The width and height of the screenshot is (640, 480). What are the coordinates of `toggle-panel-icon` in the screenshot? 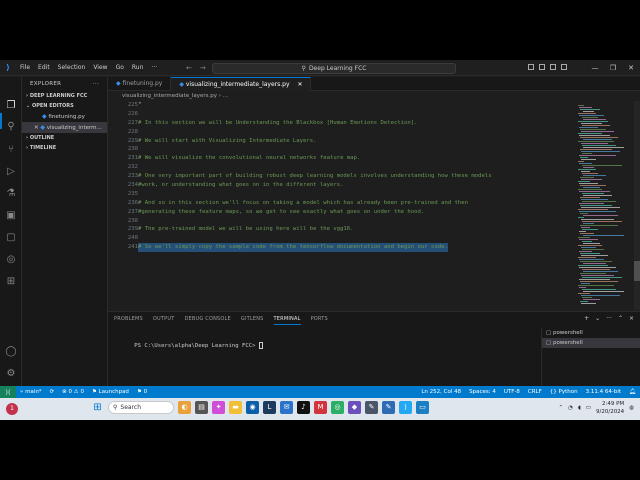 It's located at (542, 67).